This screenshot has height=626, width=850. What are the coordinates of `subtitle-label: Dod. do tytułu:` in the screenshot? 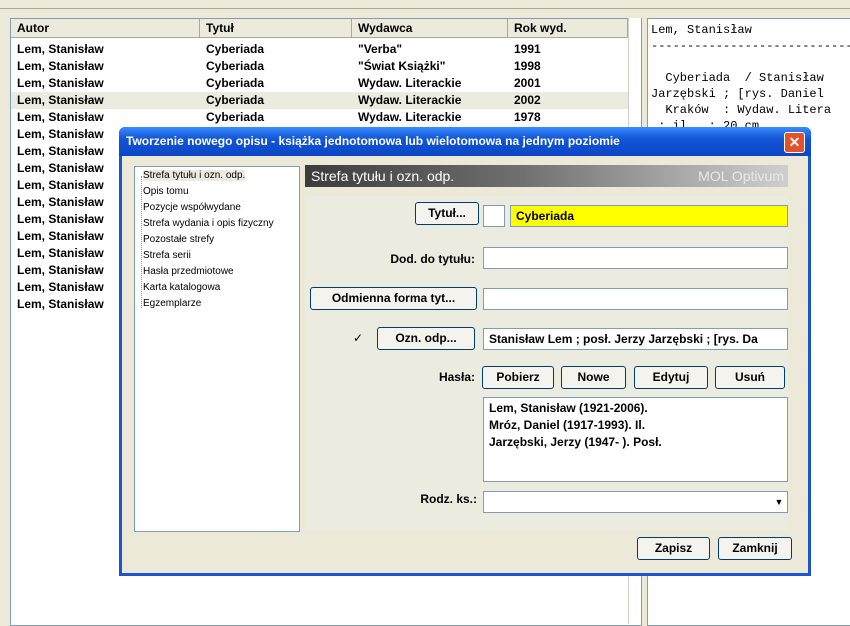 It's located at (432, 259).